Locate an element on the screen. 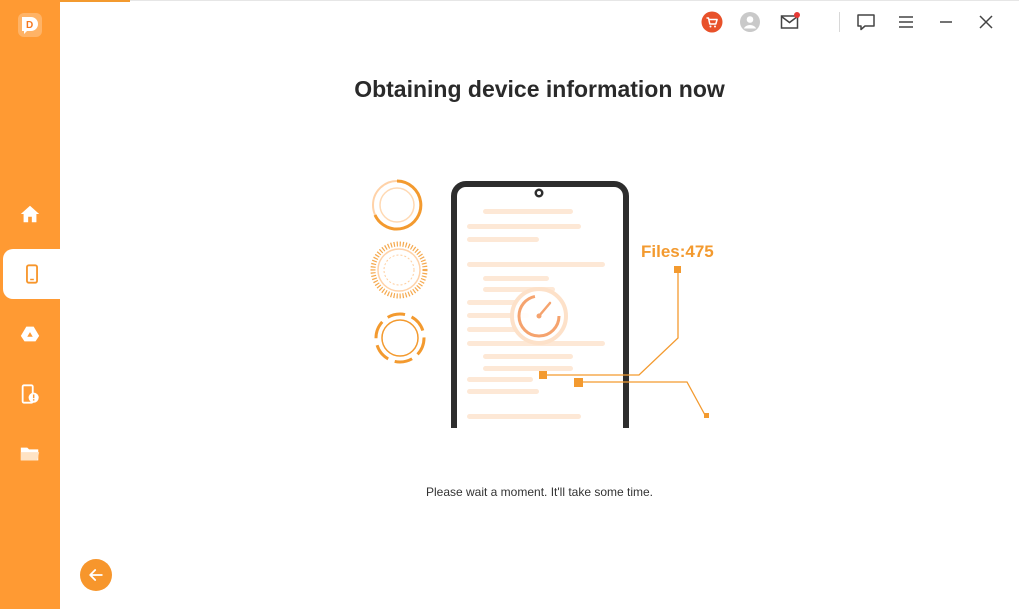 The image size is (1019, 609). page-title: Obtaining device information now is located at coordinates (539, 89).